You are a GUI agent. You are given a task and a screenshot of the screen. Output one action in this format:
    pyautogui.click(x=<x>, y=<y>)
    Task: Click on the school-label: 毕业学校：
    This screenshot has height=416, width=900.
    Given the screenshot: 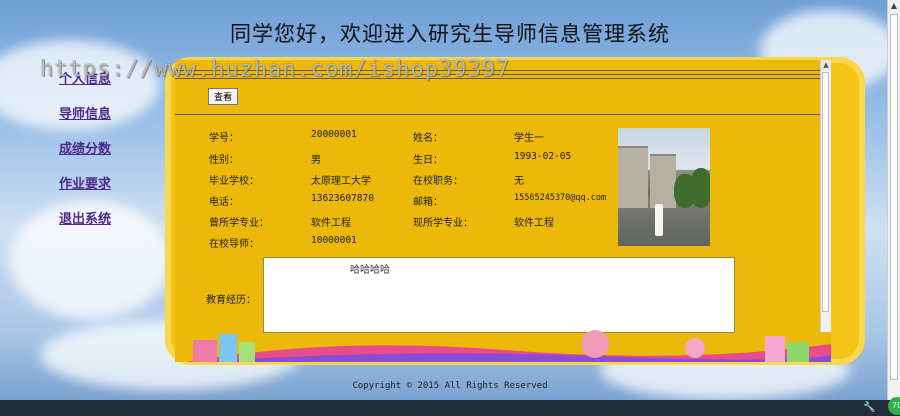 What is the action you would take?
    pyautogui.click(x=234, y=181)
    